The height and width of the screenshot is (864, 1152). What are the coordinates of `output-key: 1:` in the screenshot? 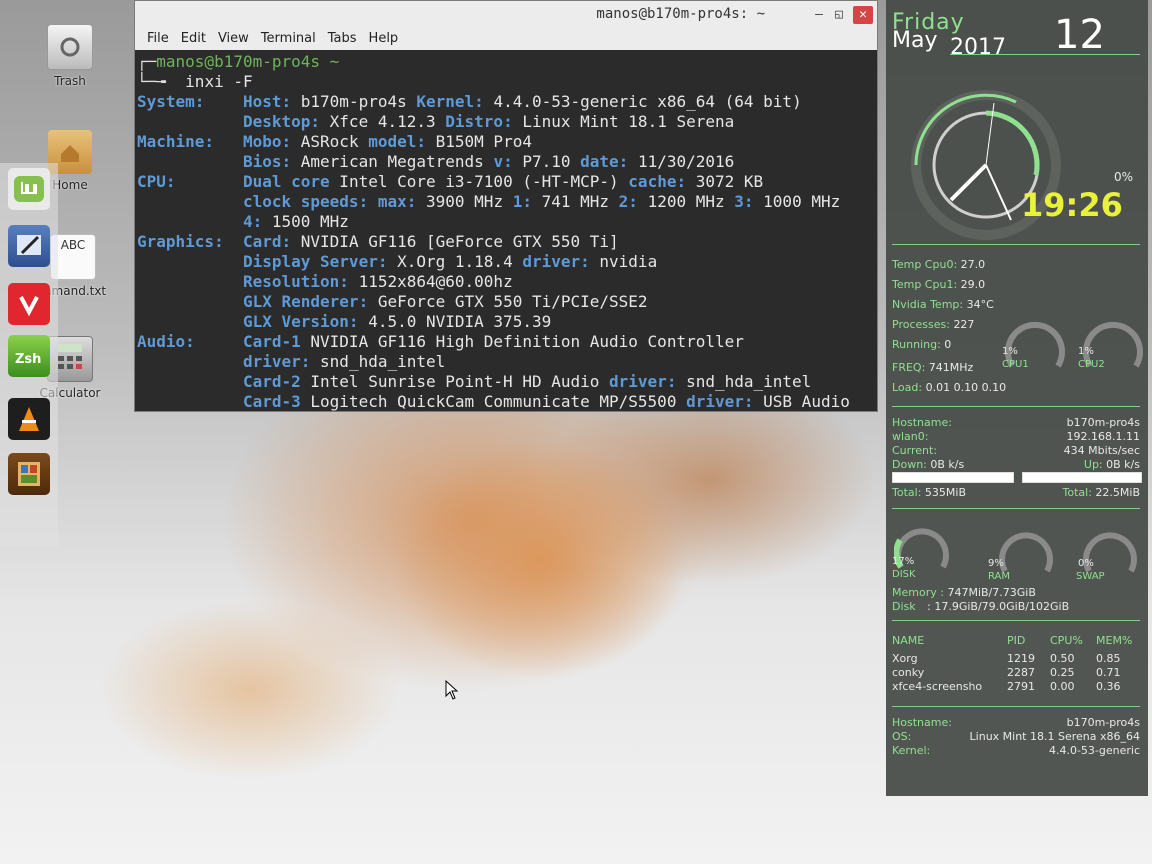 It's located at (522, 201).